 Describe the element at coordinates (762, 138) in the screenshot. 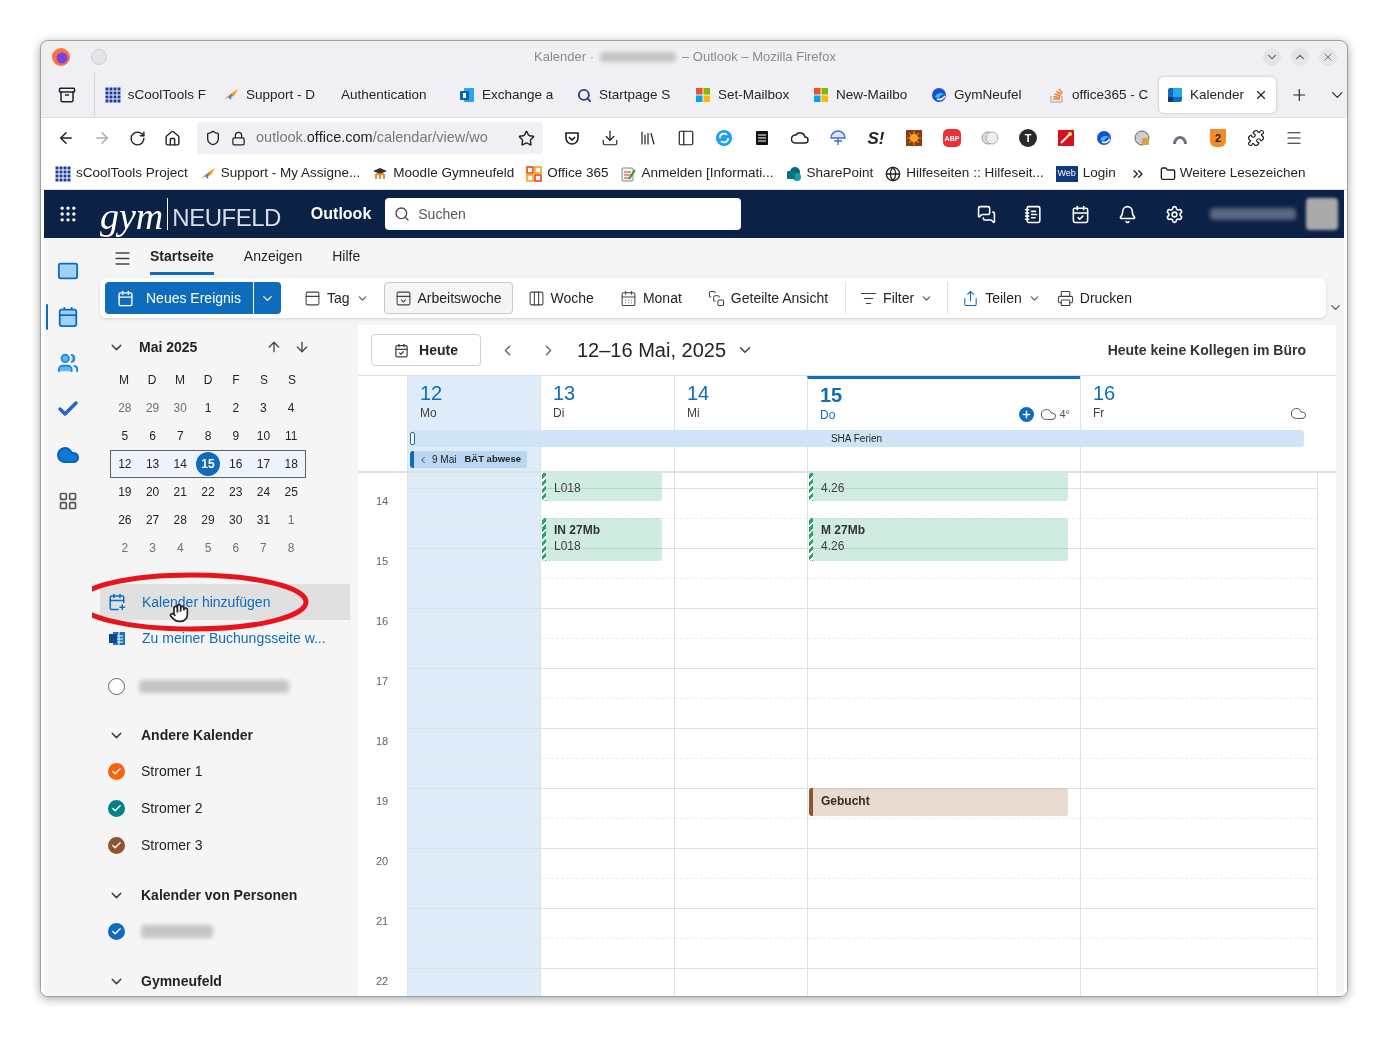

I see `notepad-icon` at that location.